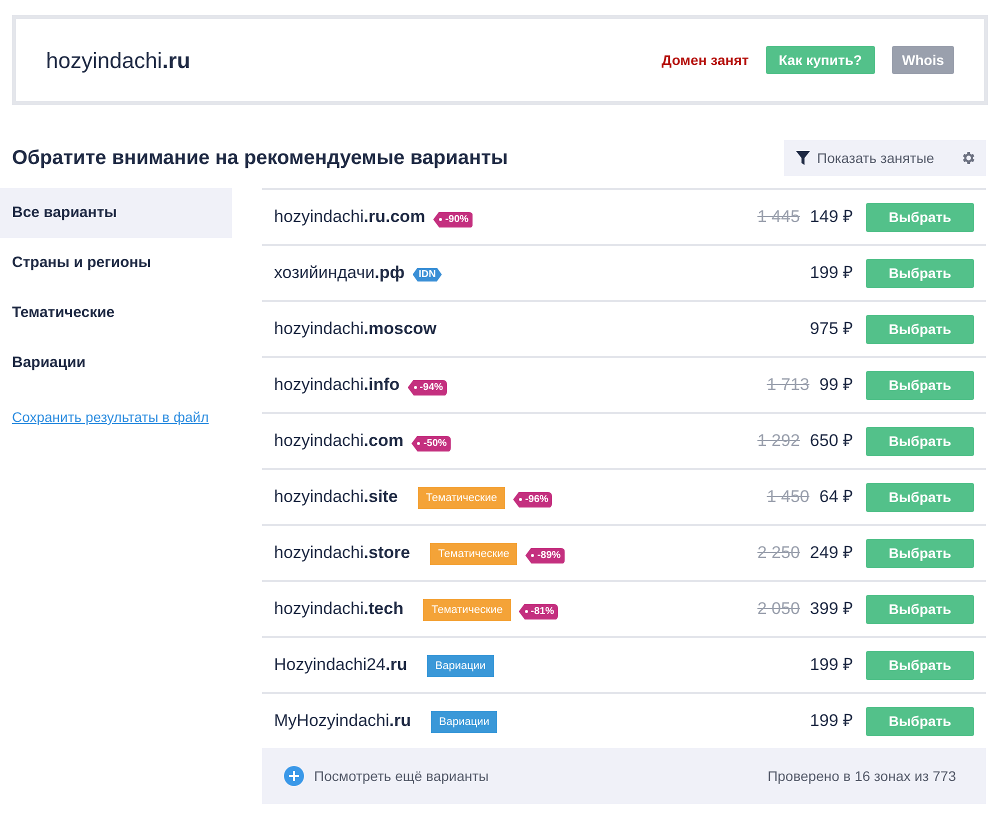 This screenshot has height=821, width=1000. What do you see at coordinates (453, 220) in the screenshot?
I see `discount-tag: -90%` at bounding box center [453, 220].